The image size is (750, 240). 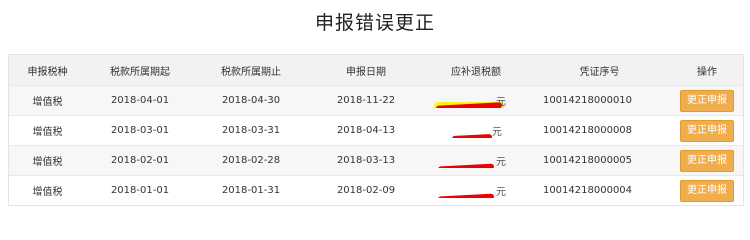 What do you see at coordinates (140, 72) in the screenshot?
I see `header-period-start: 税款所属期起` at bounding box center [140, 72].